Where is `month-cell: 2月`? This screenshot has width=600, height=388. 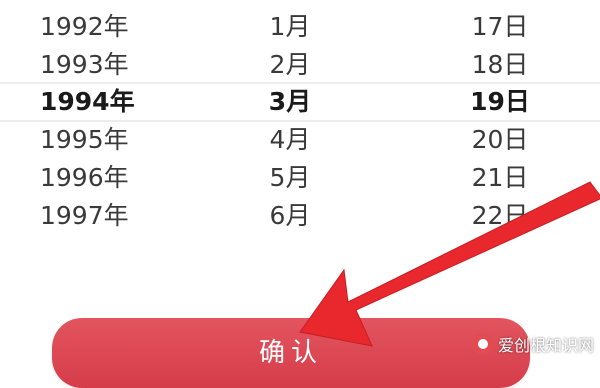
month-cell: 2月 is located at coordinates (290, 64).